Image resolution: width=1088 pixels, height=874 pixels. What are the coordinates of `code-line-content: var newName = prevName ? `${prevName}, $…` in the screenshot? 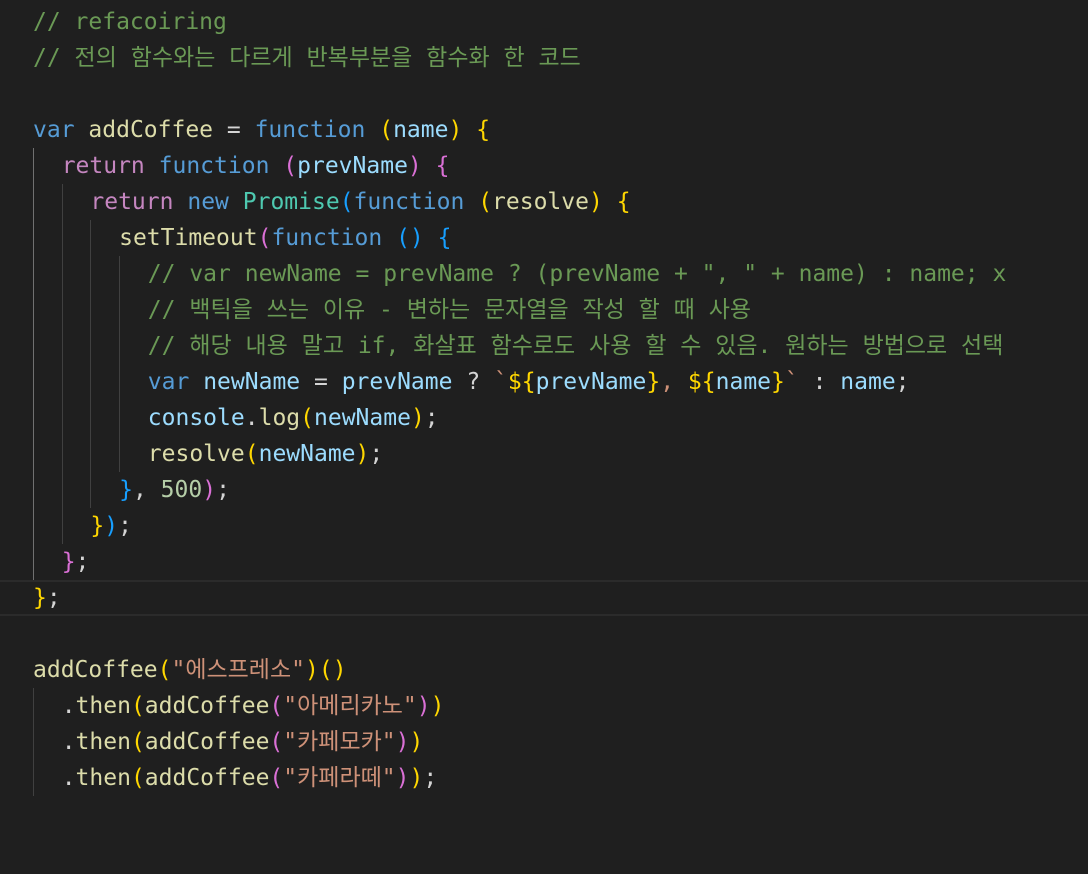 It's located at (529, 382).